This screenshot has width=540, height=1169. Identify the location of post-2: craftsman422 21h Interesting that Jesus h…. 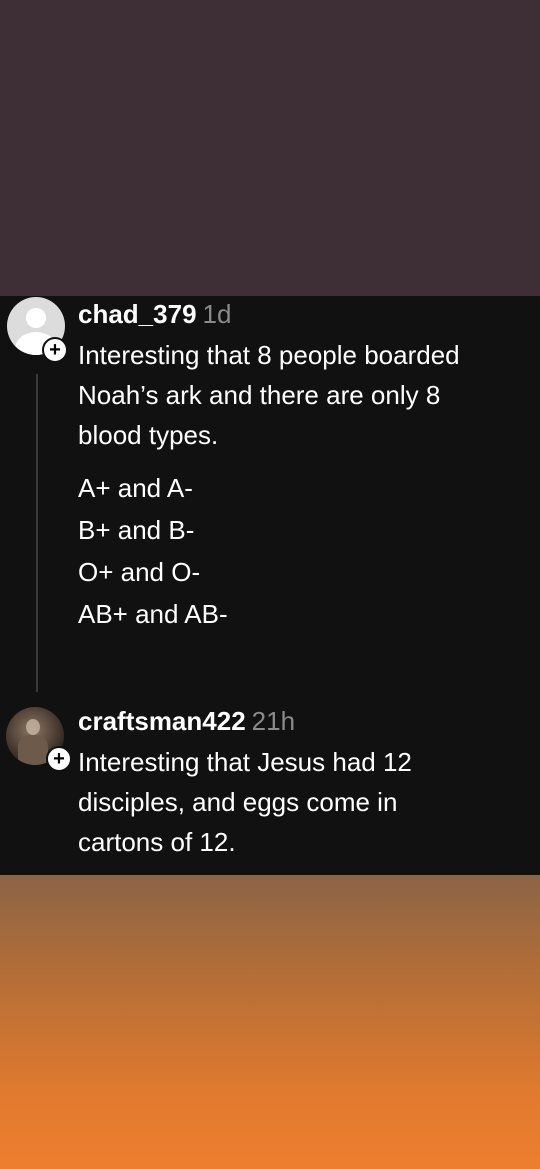
(305, 783).